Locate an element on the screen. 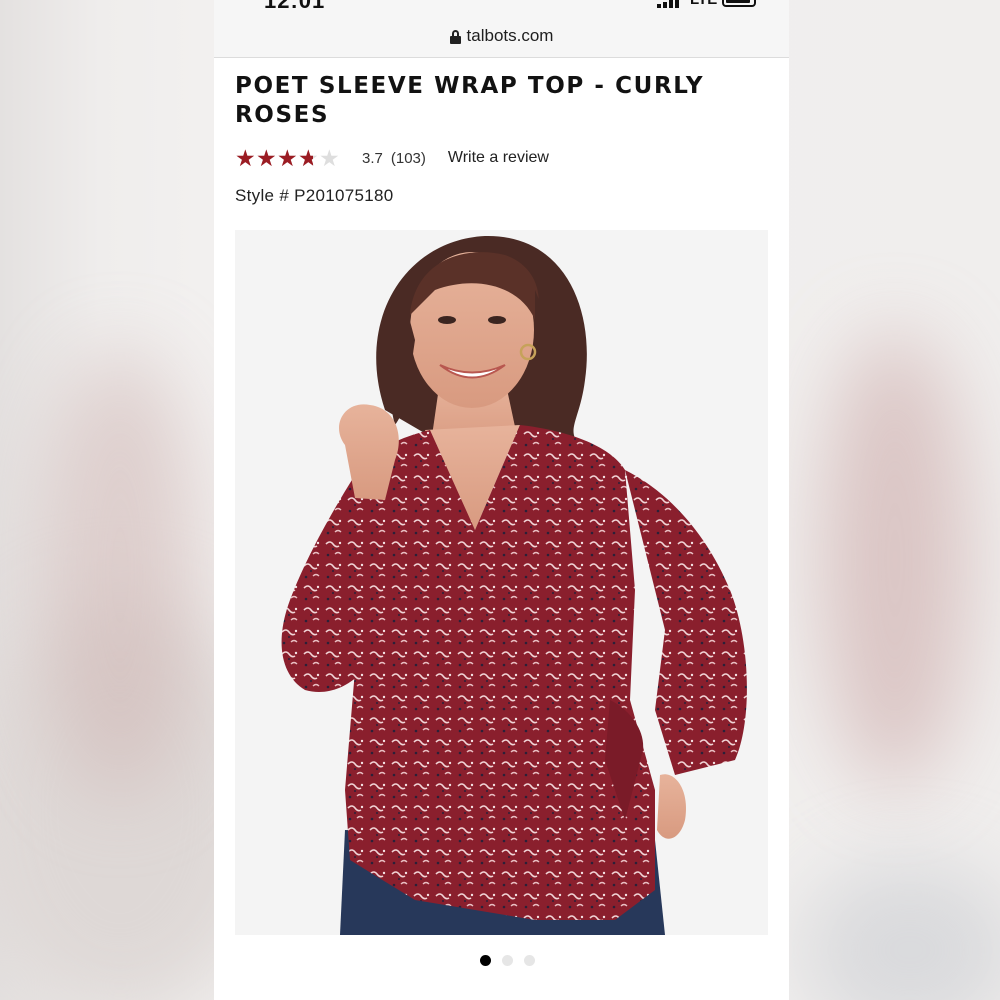 Image resolution: width=1000 pixels, height=1000 pixels. style-label: Style # is located at coordinates (262, 195).